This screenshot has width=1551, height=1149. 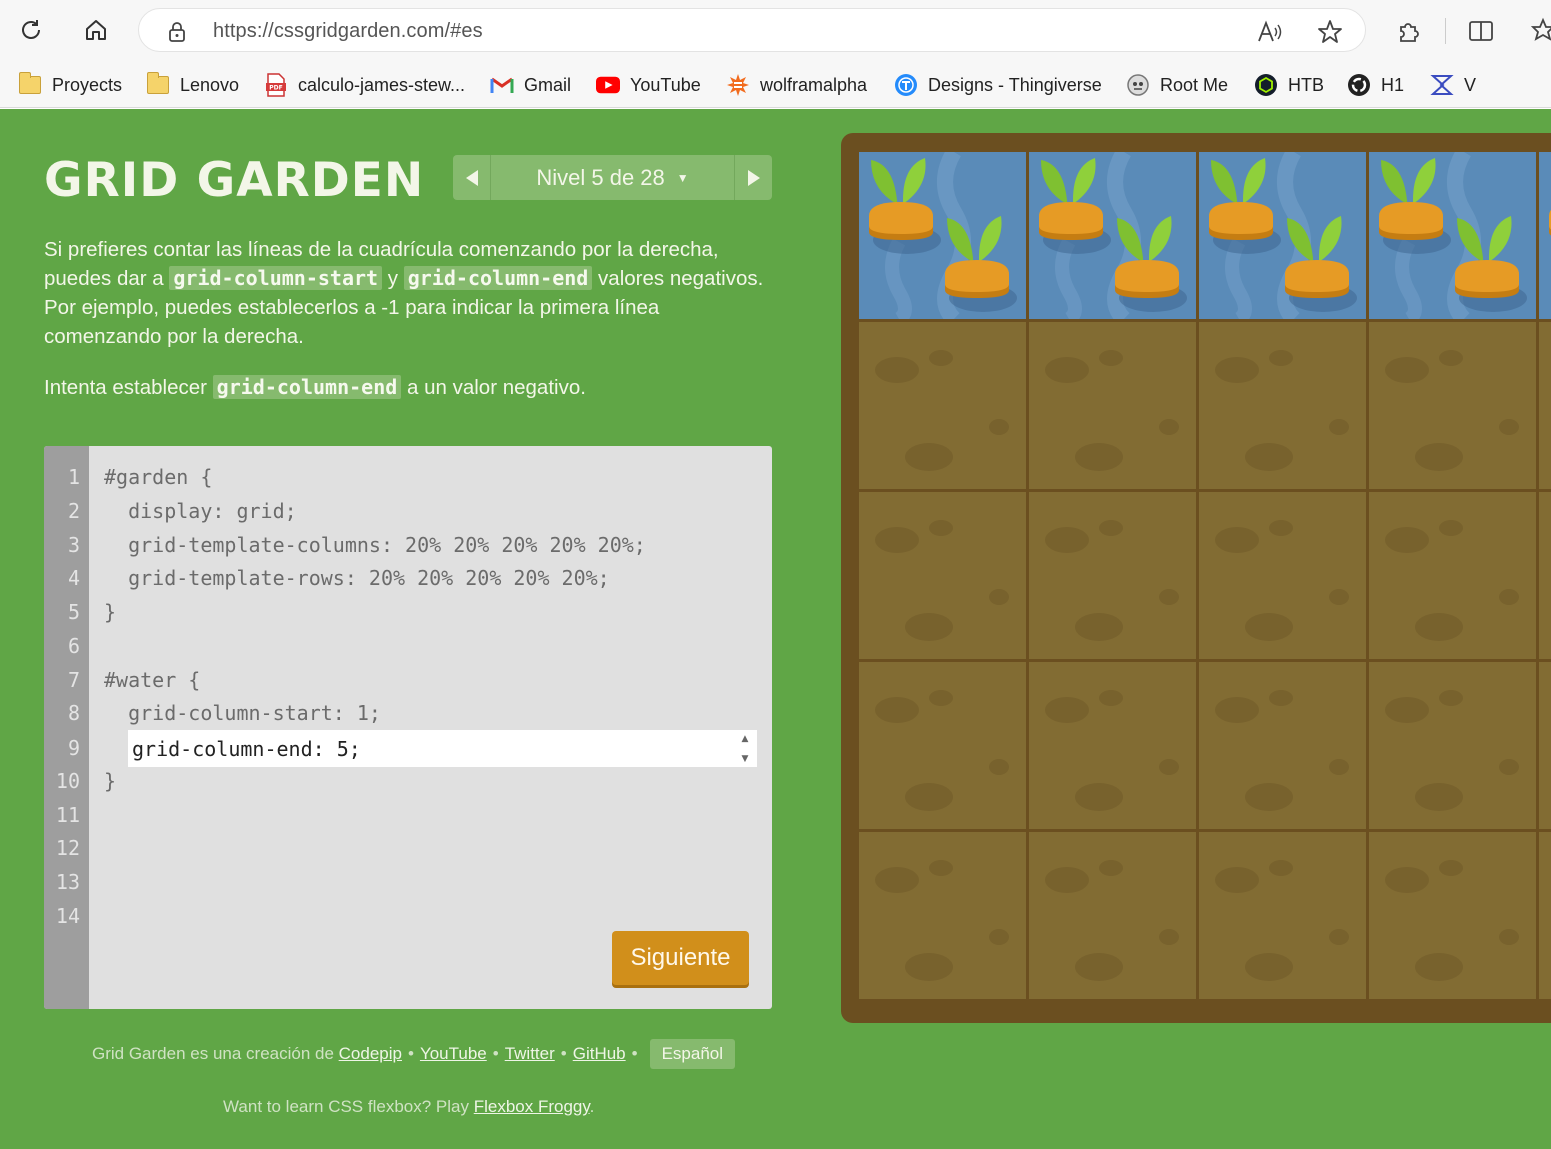 I want to click on twitter-link: Twitter, so click(x=530, y=1054).